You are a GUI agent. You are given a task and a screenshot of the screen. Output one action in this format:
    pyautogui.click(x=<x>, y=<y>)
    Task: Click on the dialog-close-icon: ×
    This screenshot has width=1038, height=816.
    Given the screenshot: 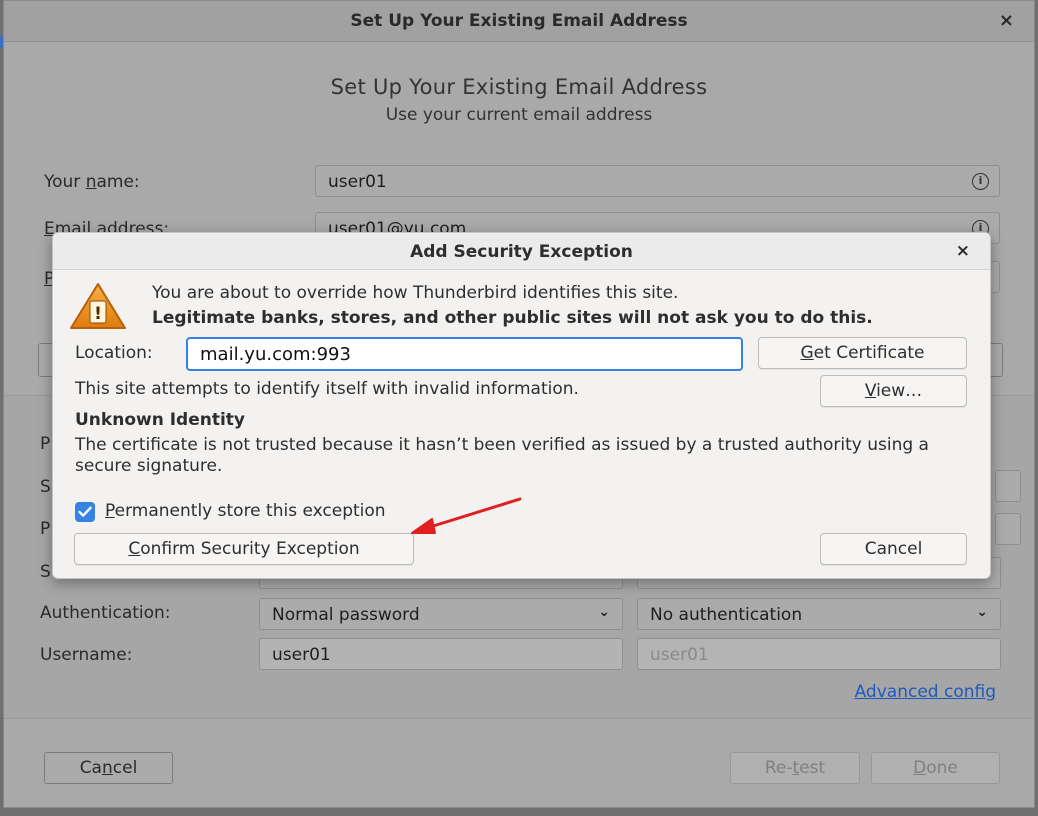 What is the action you would take?
    pyautogui.click(x=963, y=251)
    